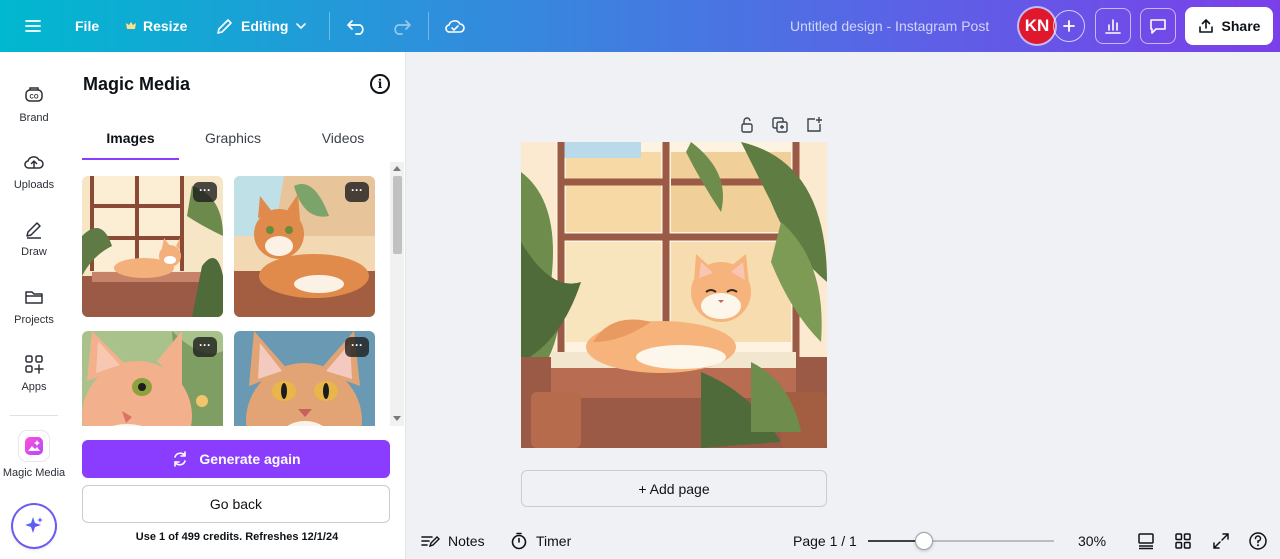 The image size is (1280, 559). What do you see at coordinates (33, 230) in the screenshot?
I see `pen-icon` at bounding box center [33, 230].